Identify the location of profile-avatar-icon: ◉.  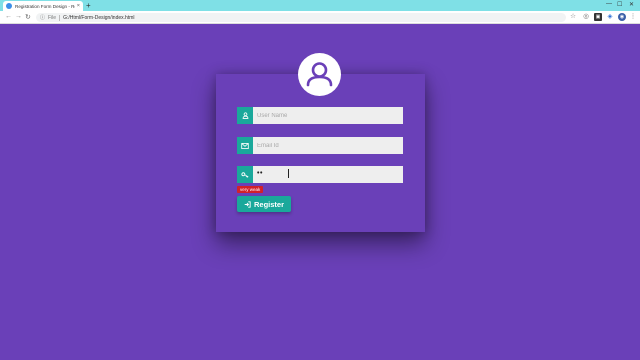
(622, 17).